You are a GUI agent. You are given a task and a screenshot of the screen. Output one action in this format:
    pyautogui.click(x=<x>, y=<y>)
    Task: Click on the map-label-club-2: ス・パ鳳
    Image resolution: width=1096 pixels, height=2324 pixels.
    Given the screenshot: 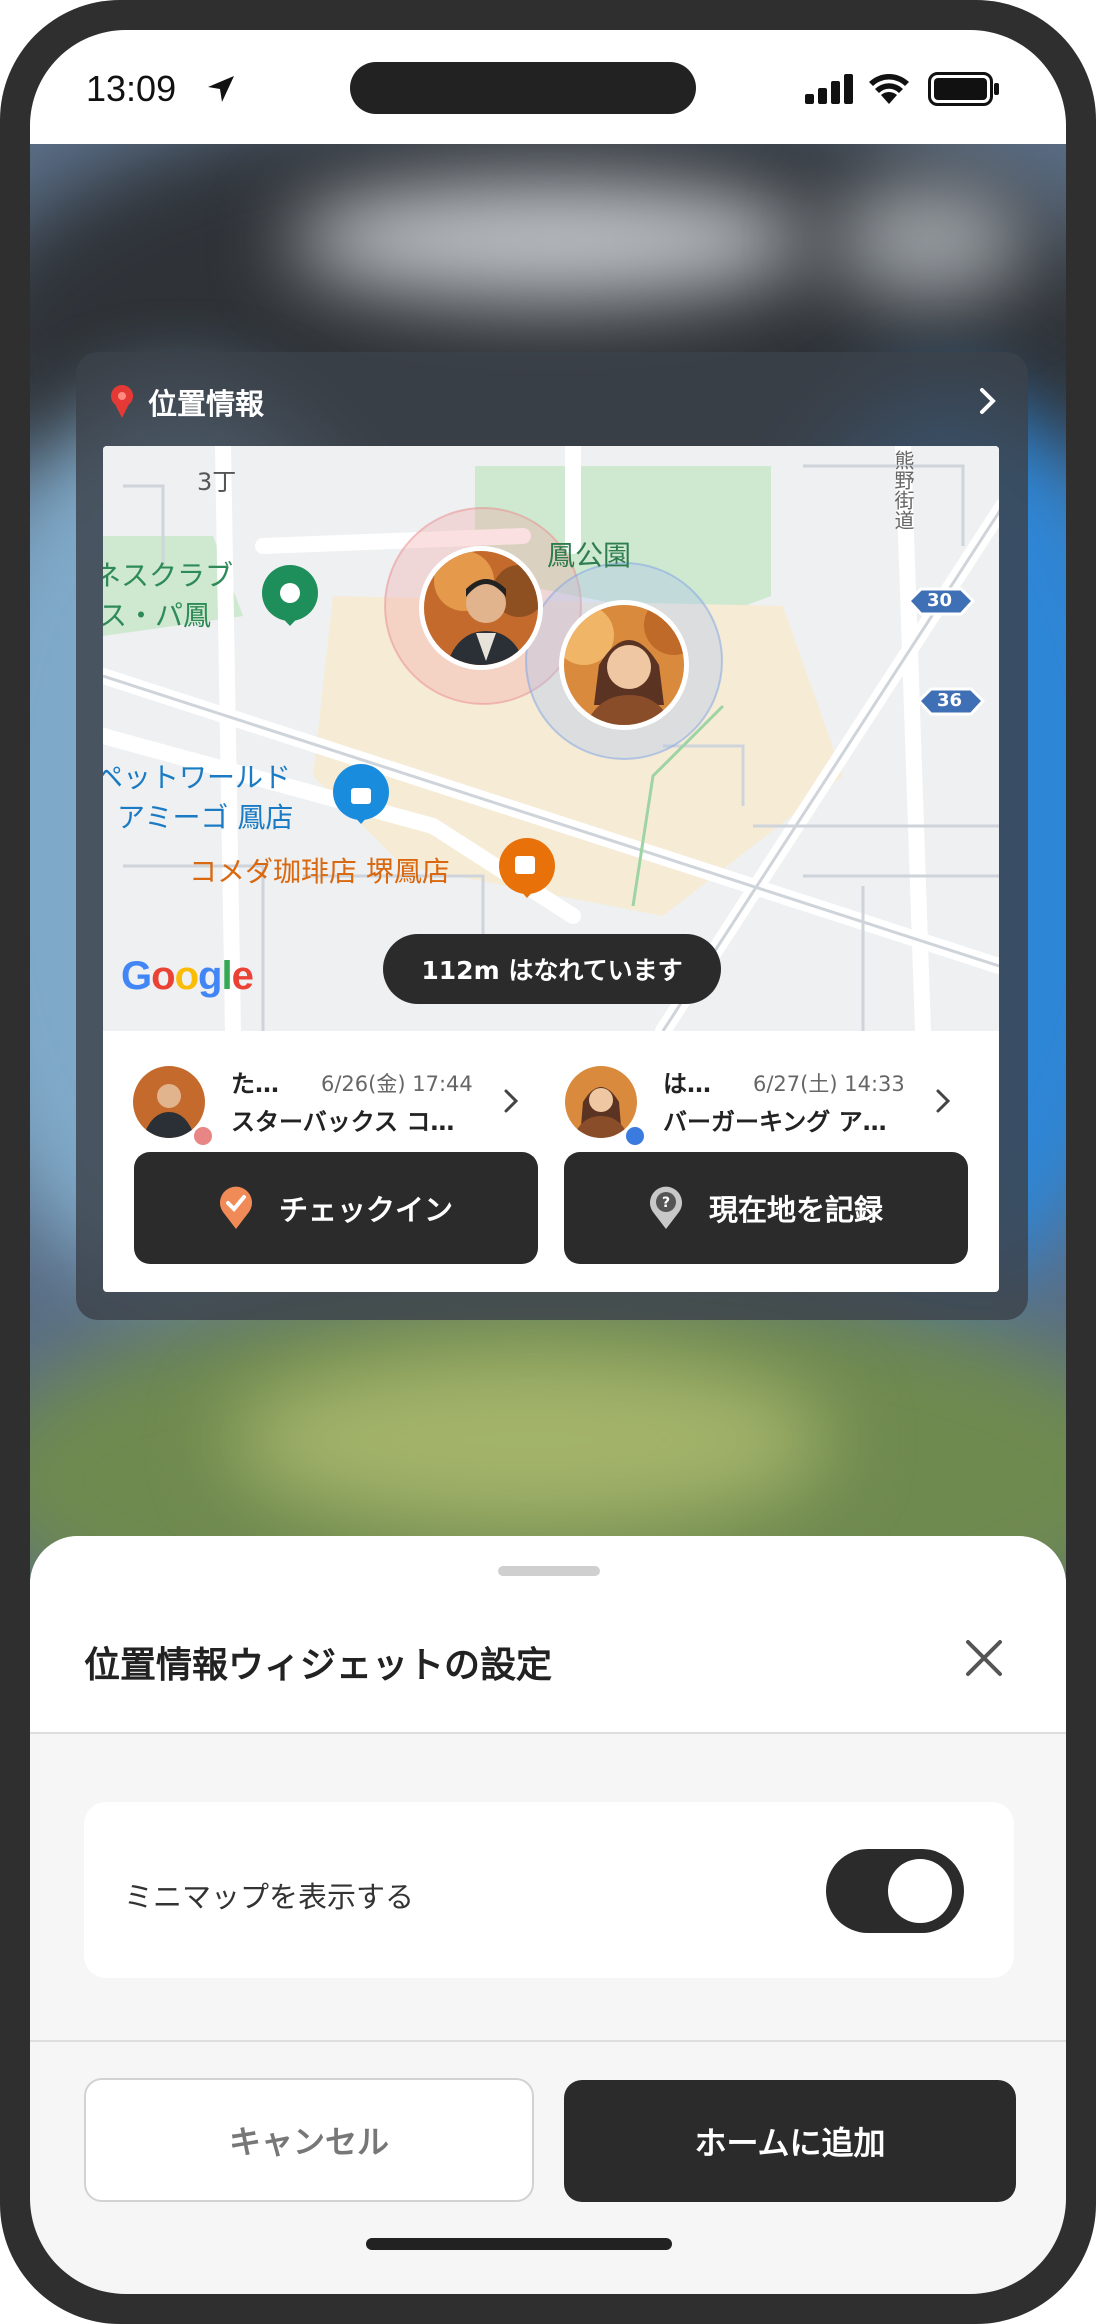 What is the action you would take?
    pyautogui.click(x=157, y=615)
    